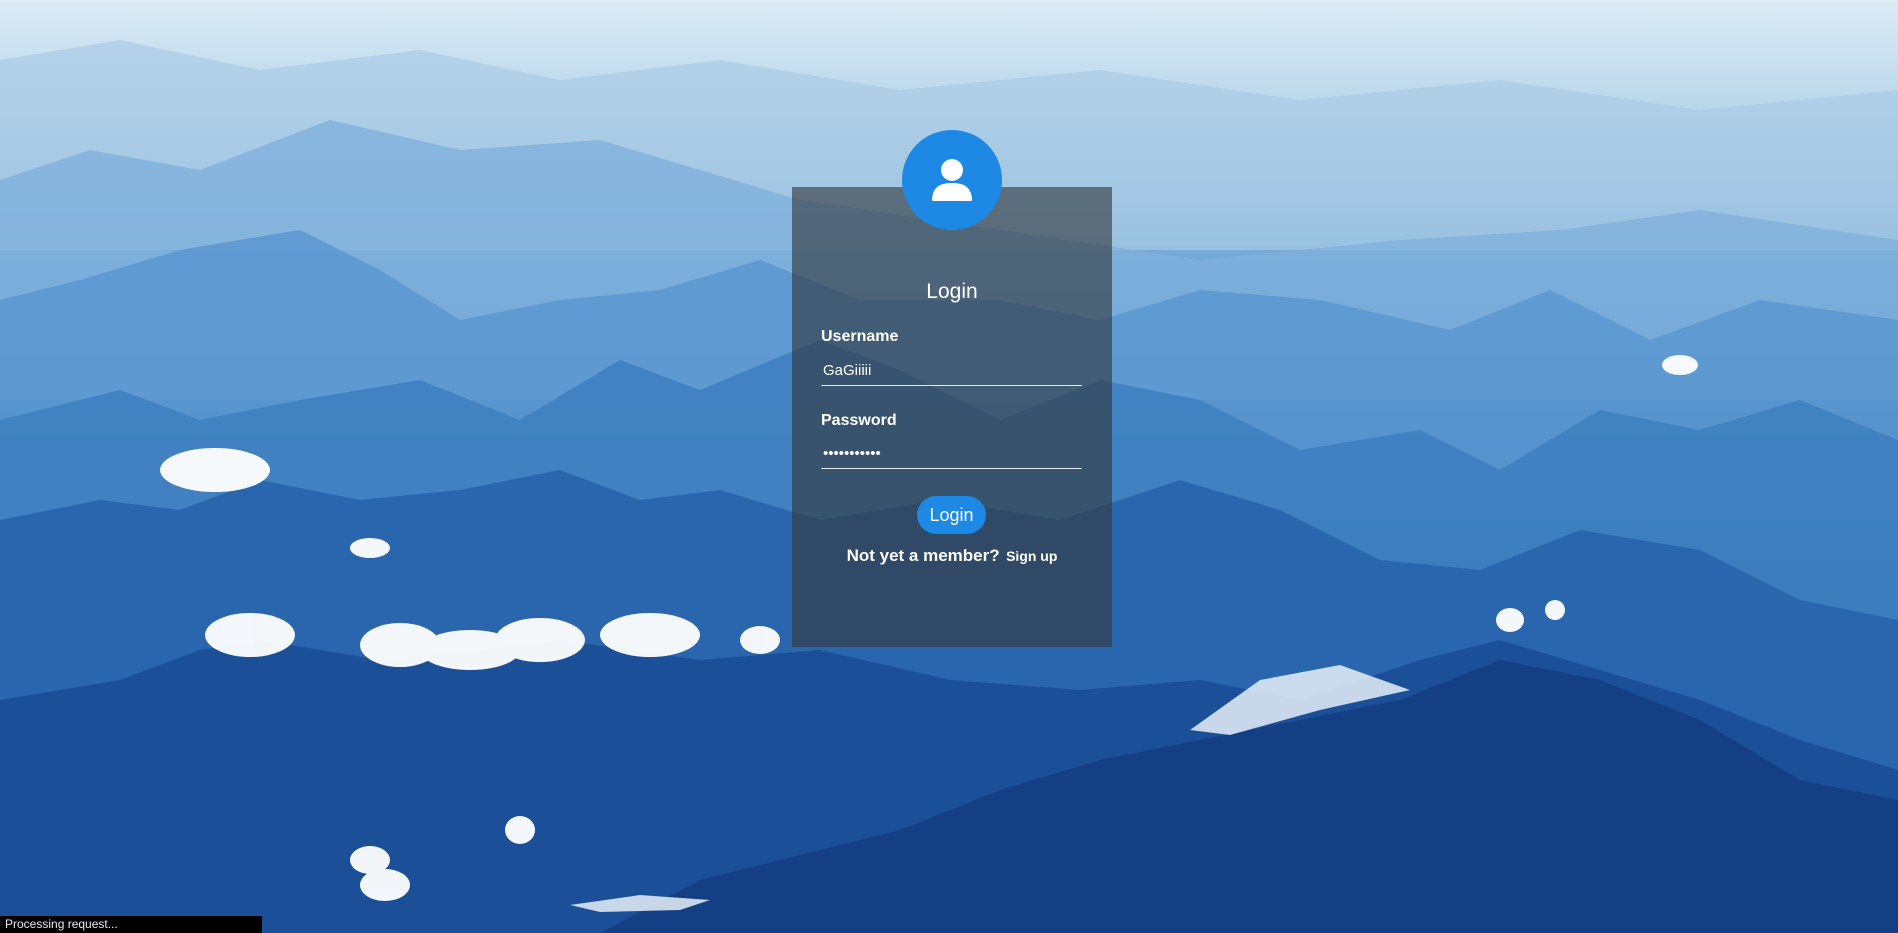 This screenshot has width=1898, height=933. Describe the element at coordinates (859, 420) in the screenshot. I see `password-label: Password` at that location.